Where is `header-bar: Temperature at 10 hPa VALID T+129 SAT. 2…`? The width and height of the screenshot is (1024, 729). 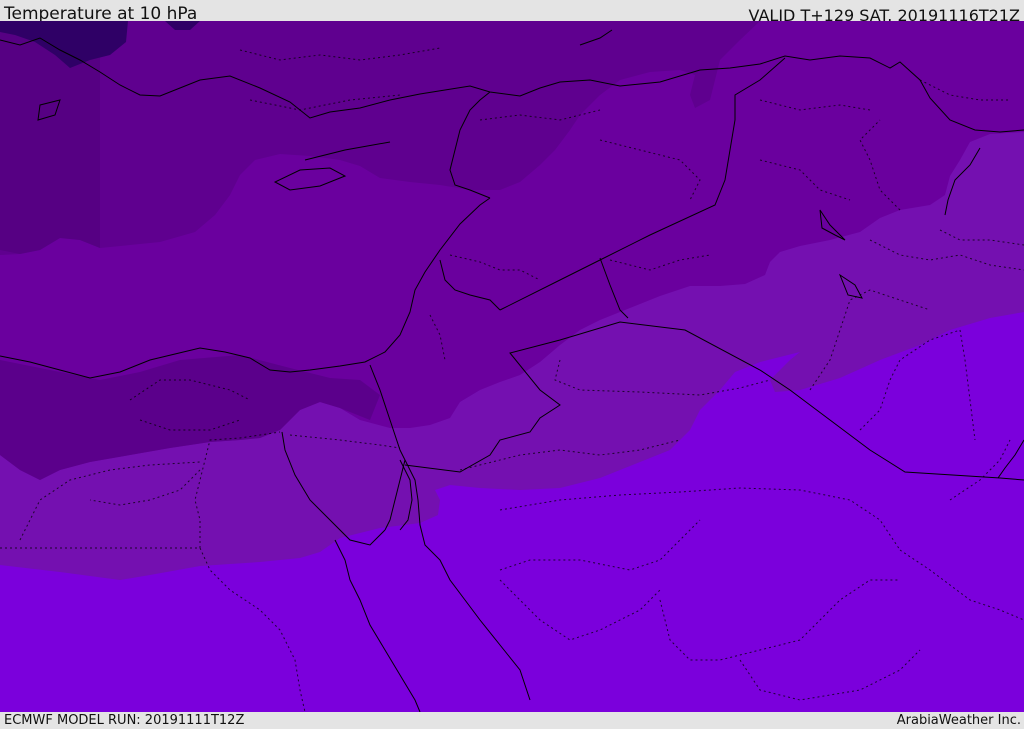
header-bar: Temperature at 10 hPa VALID T+129 SAT. 2… is located at coordinates (512, 12).